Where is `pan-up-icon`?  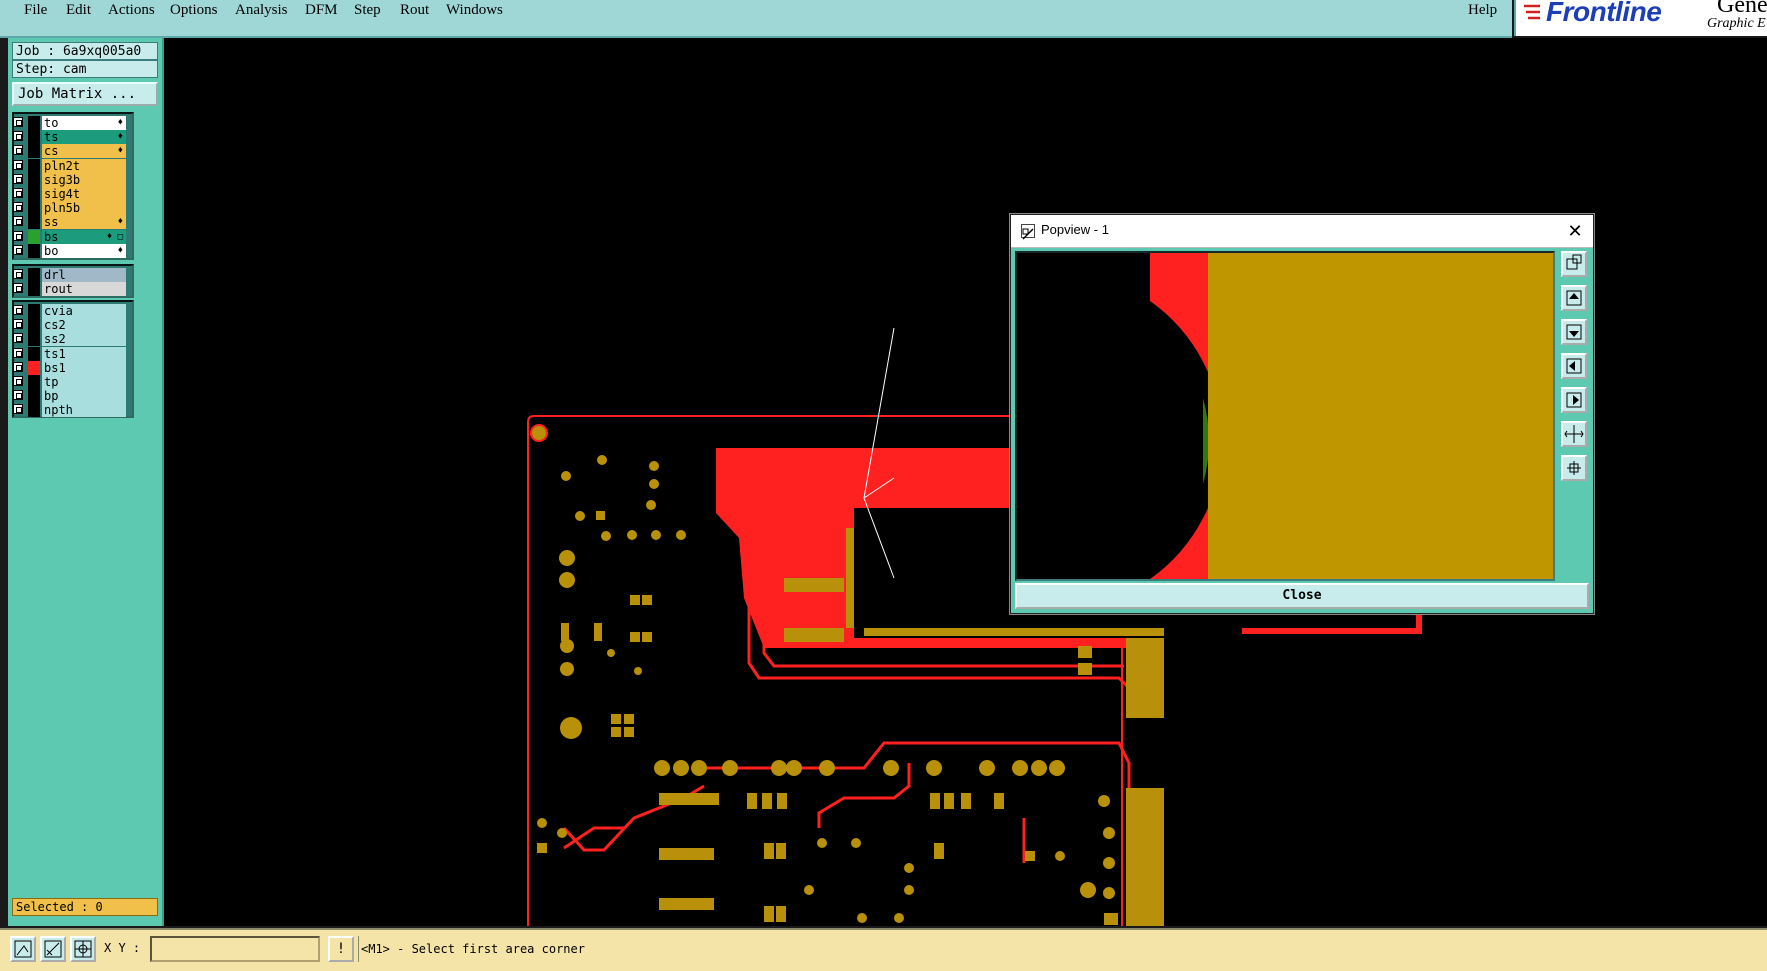 pan-up-icon is located at coordinates (1574, 298).